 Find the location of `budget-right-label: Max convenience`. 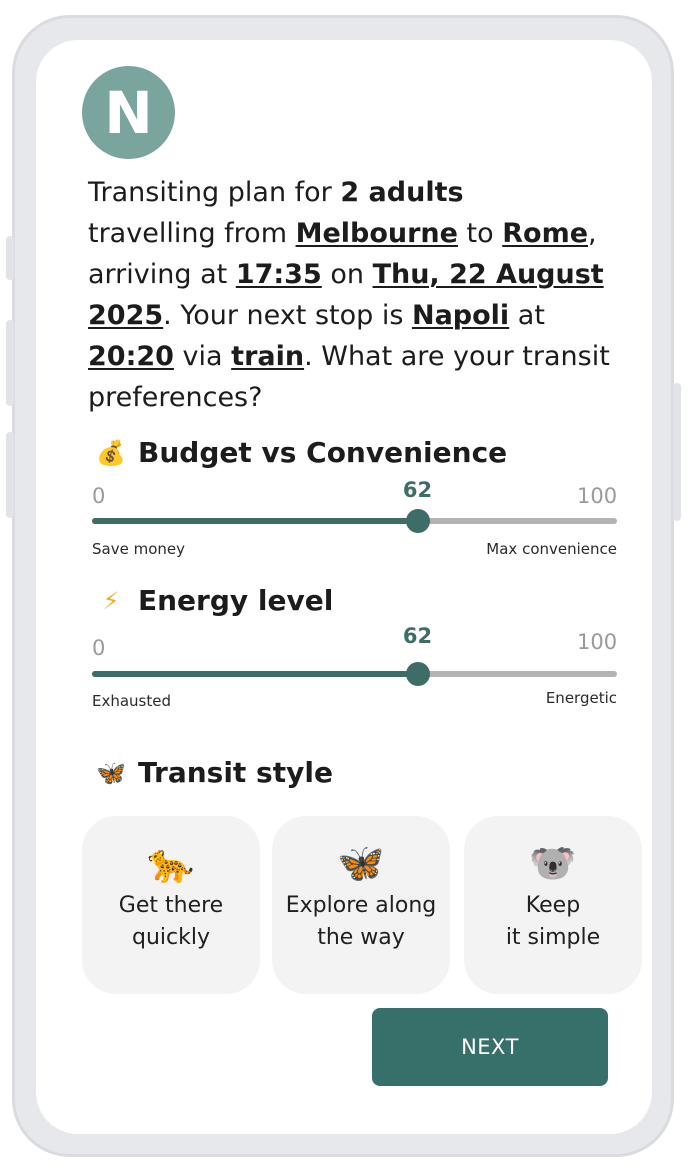

budget-right-label: Max convenience is located at coordinates (551, 549).